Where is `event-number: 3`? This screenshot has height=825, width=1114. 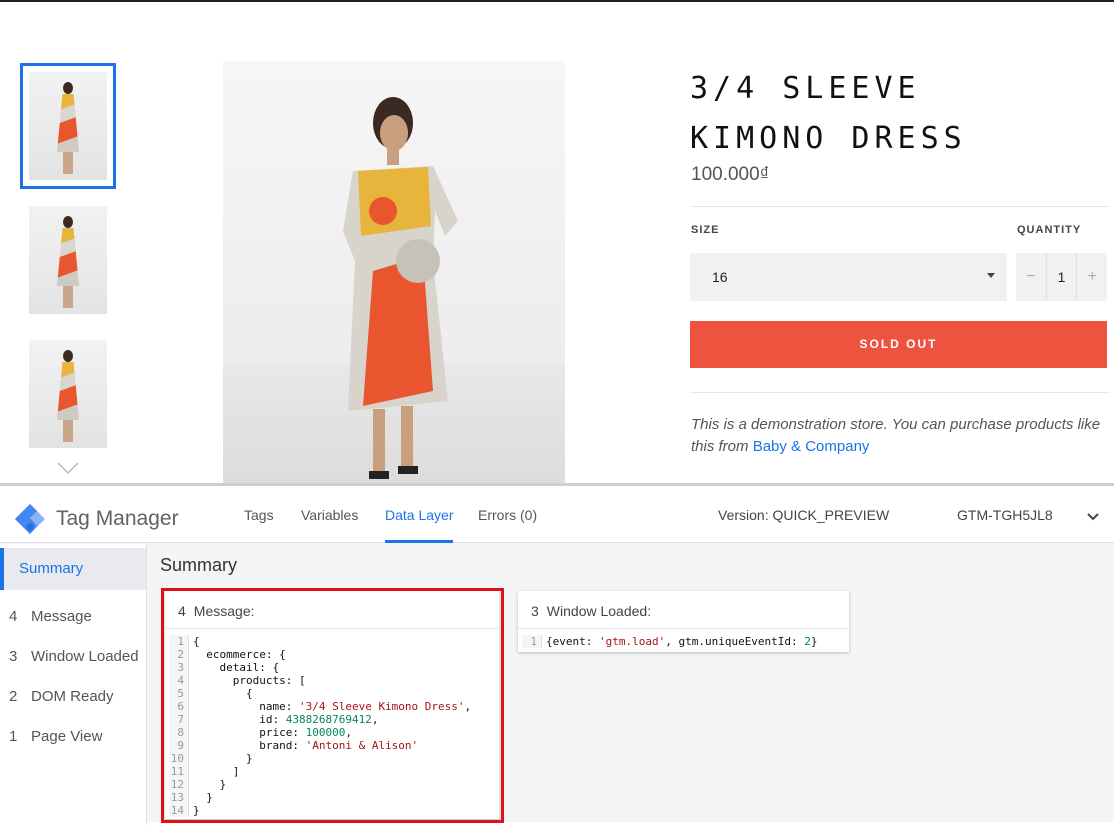 event-number: 3 is located at coordinates (13, 656).